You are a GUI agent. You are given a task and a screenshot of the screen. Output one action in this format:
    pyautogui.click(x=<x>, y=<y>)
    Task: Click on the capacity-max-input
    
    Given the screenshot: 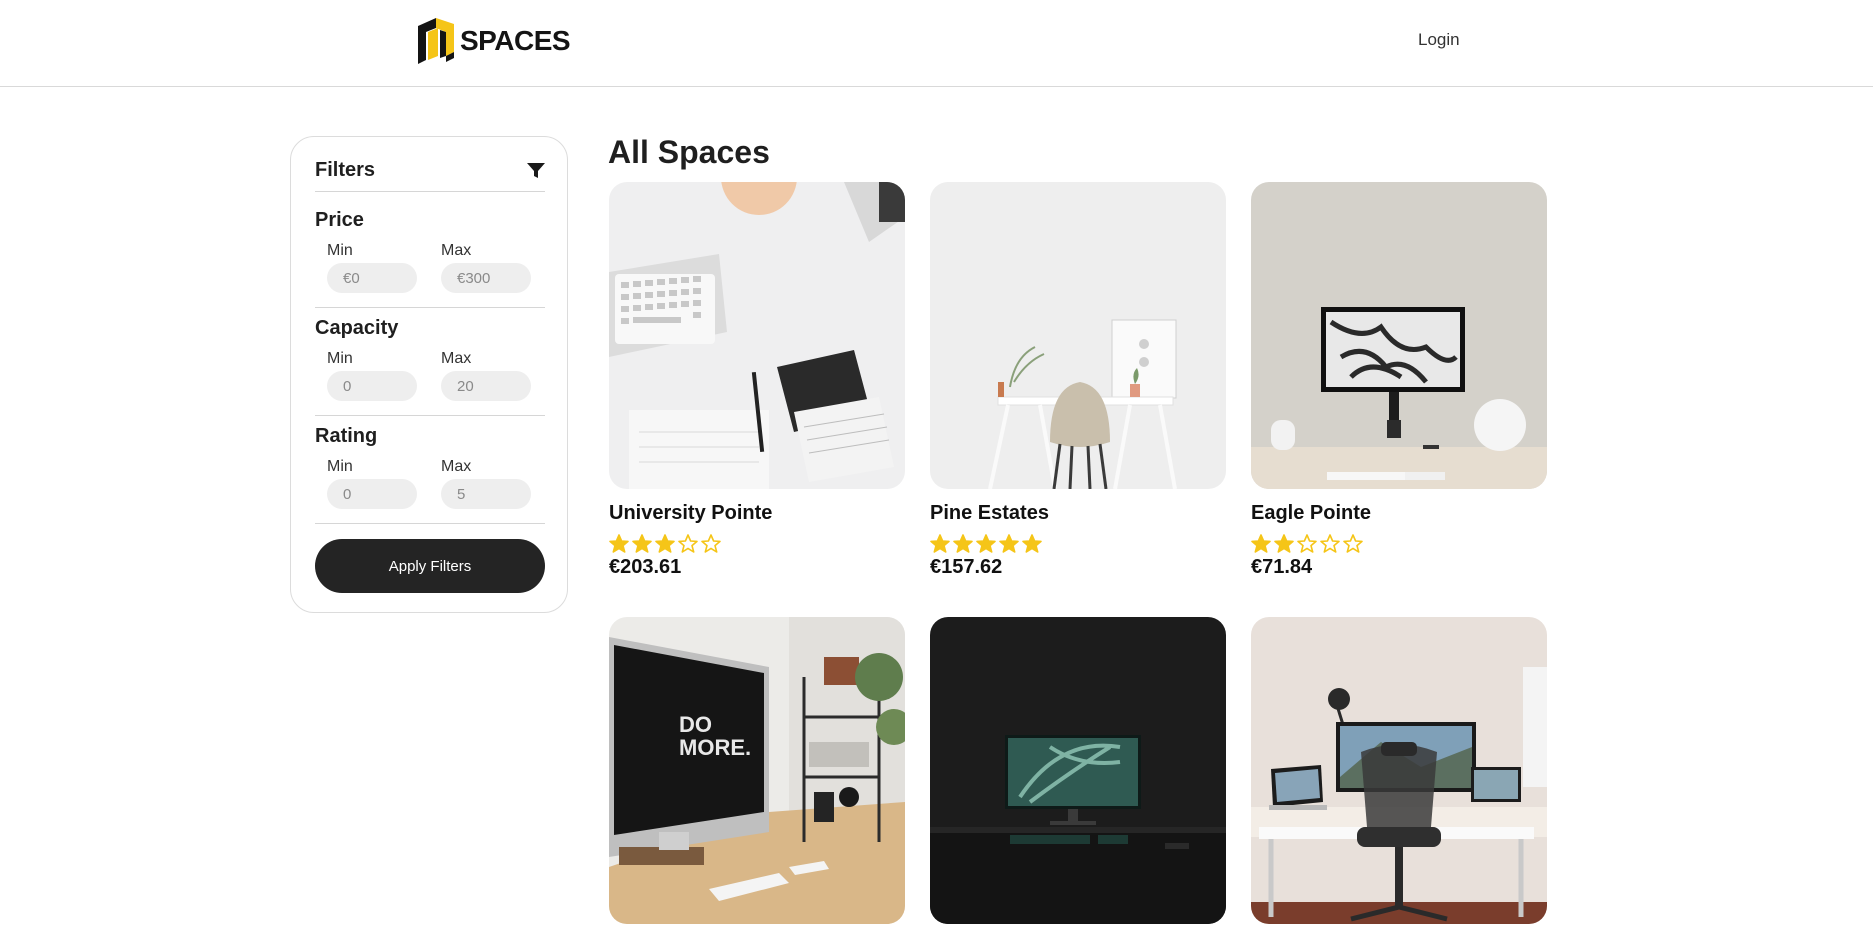 What is the action you would take?
    pyautogui.click(x=486, y=386)
    